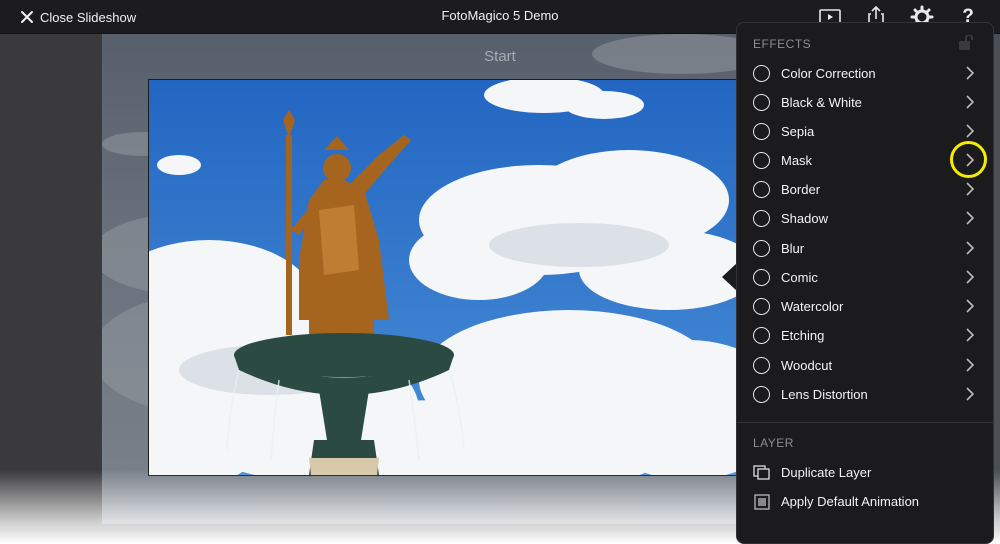 This screenshot has height=544, width=1000. What do you see at coordinates (824, 394) in the screenshot?
I see `effect-label: Lens Distortion` at bounding box center [824, 394].